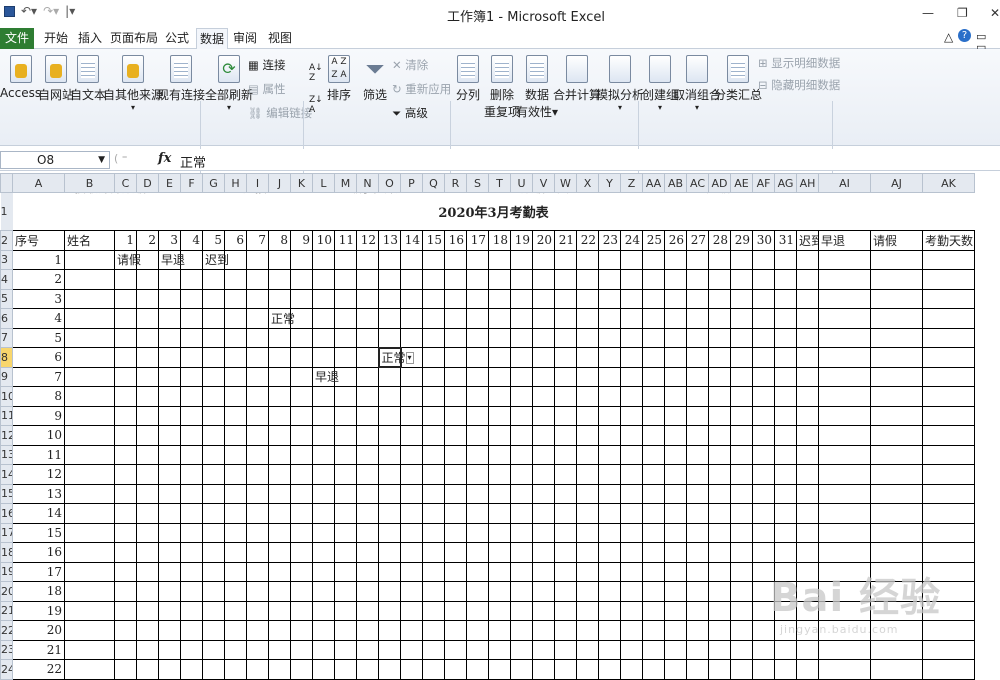 This screenshot has width=1000, height=680. I want to click on header-day: 1, so click(126, 241).